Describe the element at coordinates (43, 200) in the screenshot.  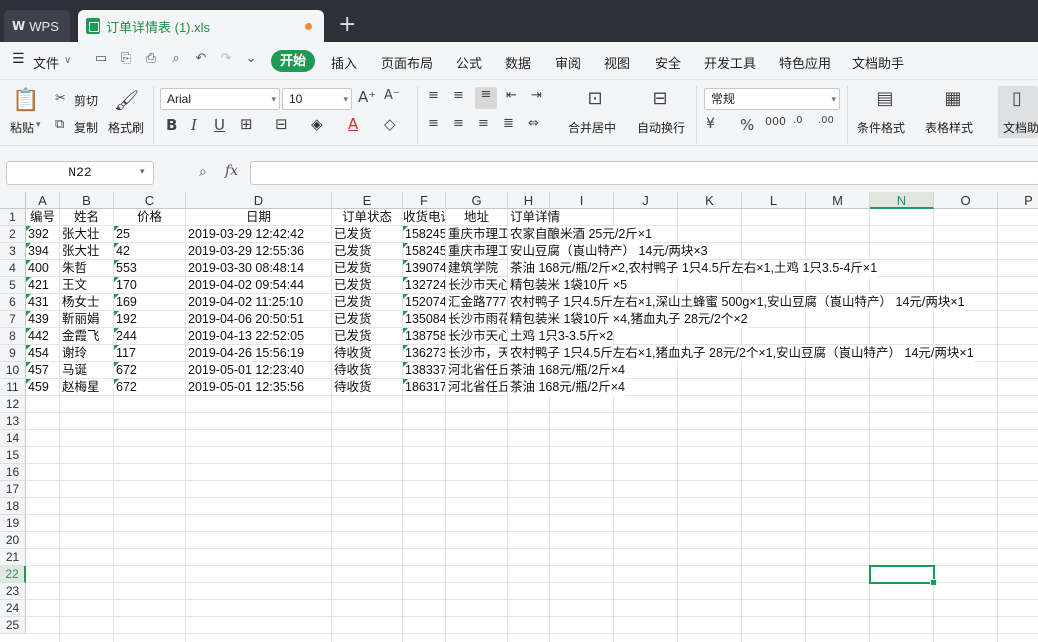
I see `column-header-a: A` at that location.